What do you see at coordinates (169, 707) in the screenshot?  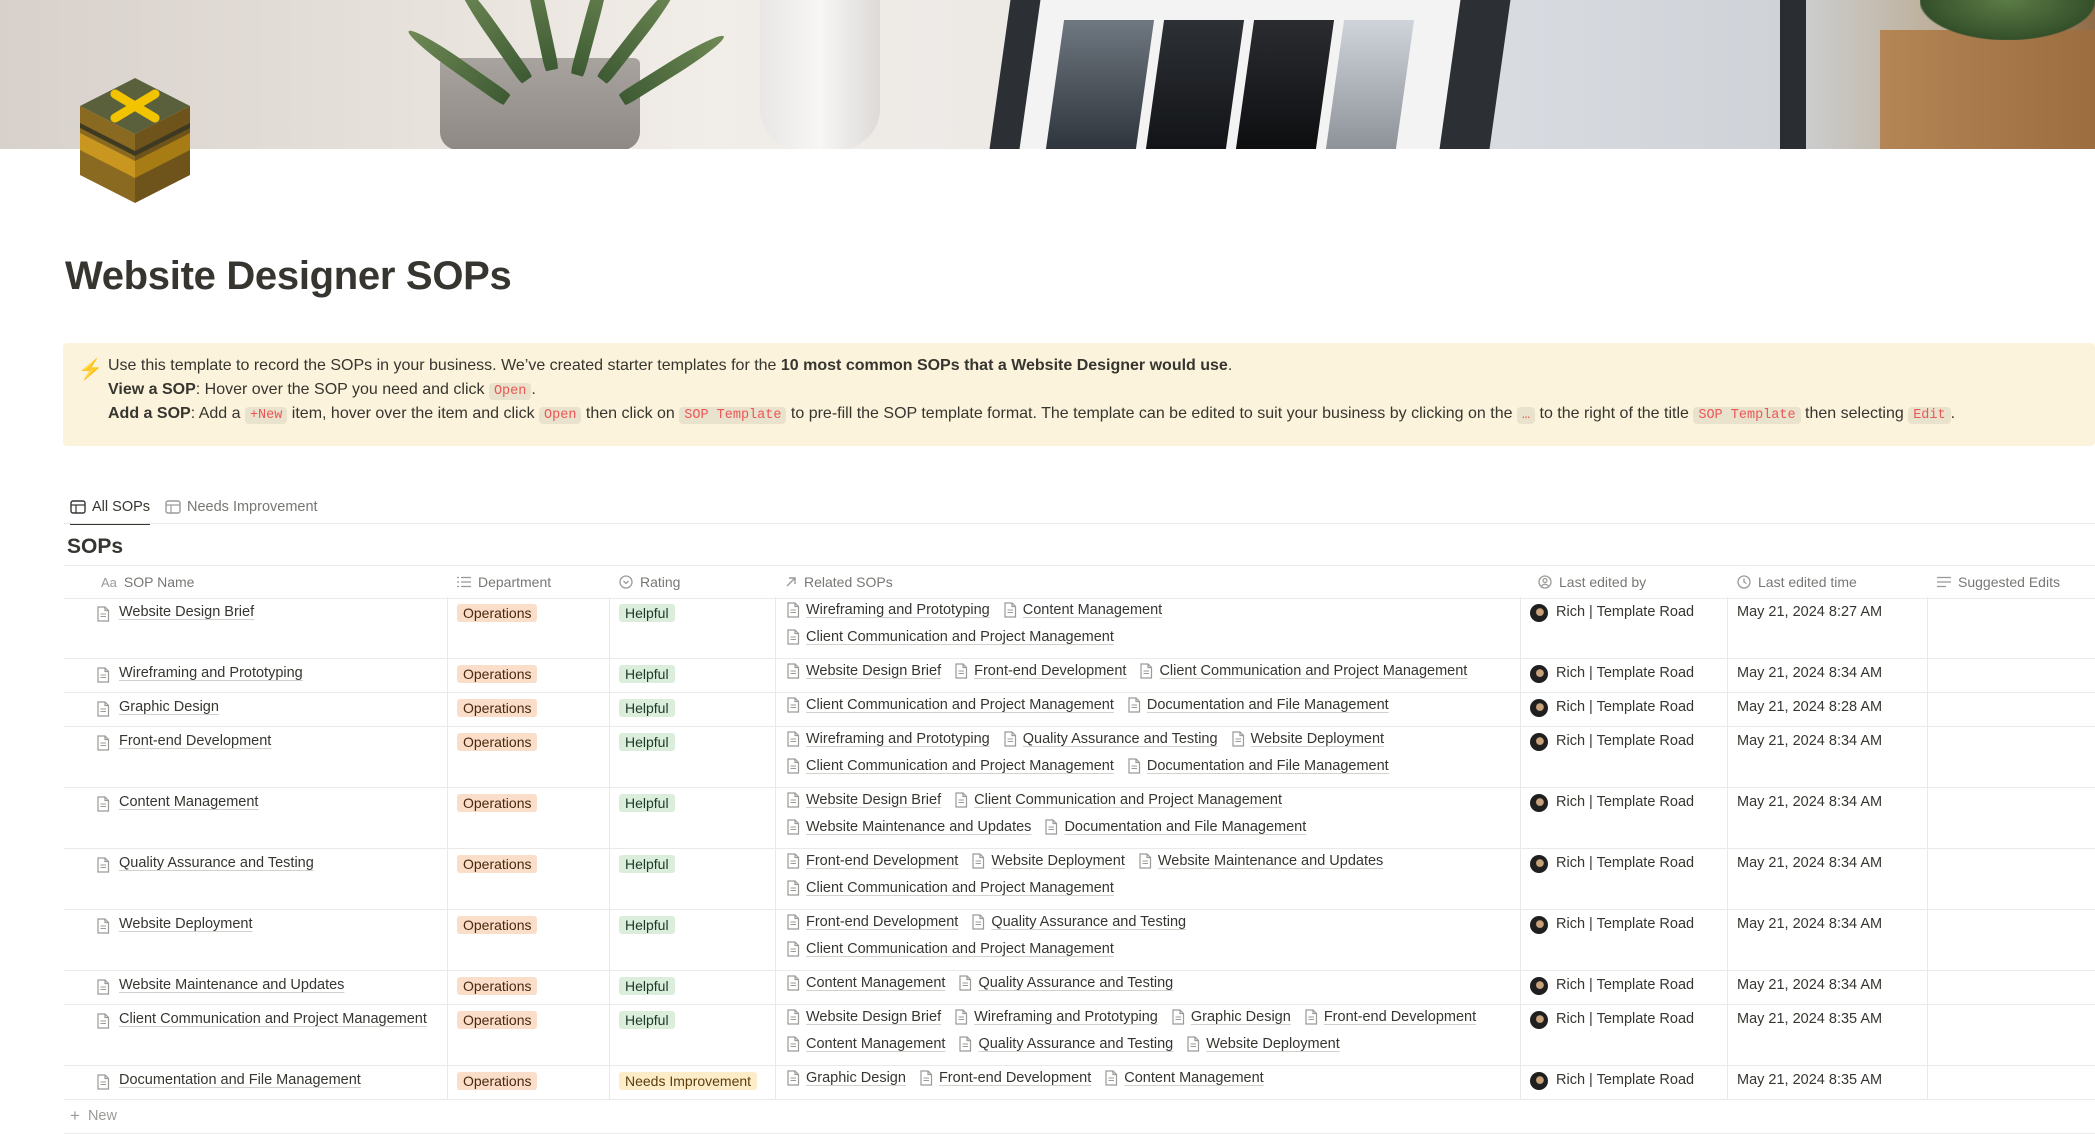 I see `sop-name: Graphic Design` at bounding box center [169, 707].